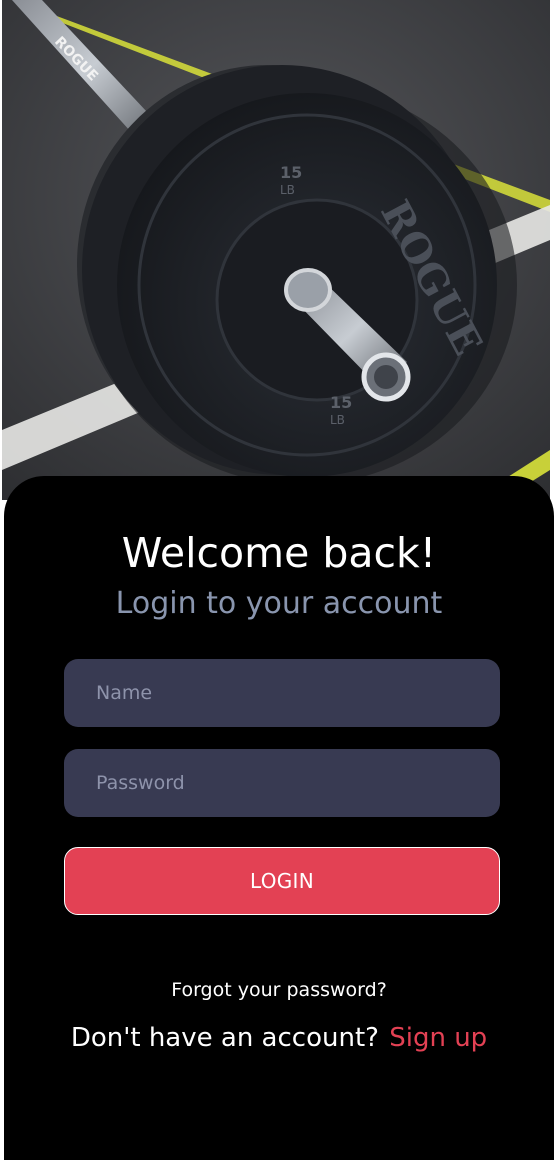  I want to click on signup-prompt: Don't have an account?, so click(224, 1038).